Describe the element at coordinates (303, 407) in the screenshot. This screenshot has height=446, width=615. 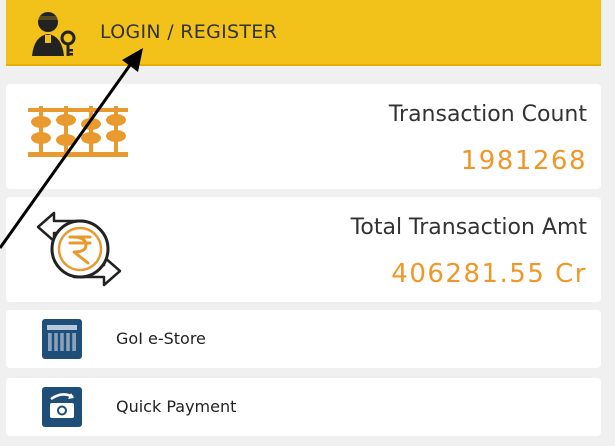
I see `quick-payment-link: Quick Payment` at that location.